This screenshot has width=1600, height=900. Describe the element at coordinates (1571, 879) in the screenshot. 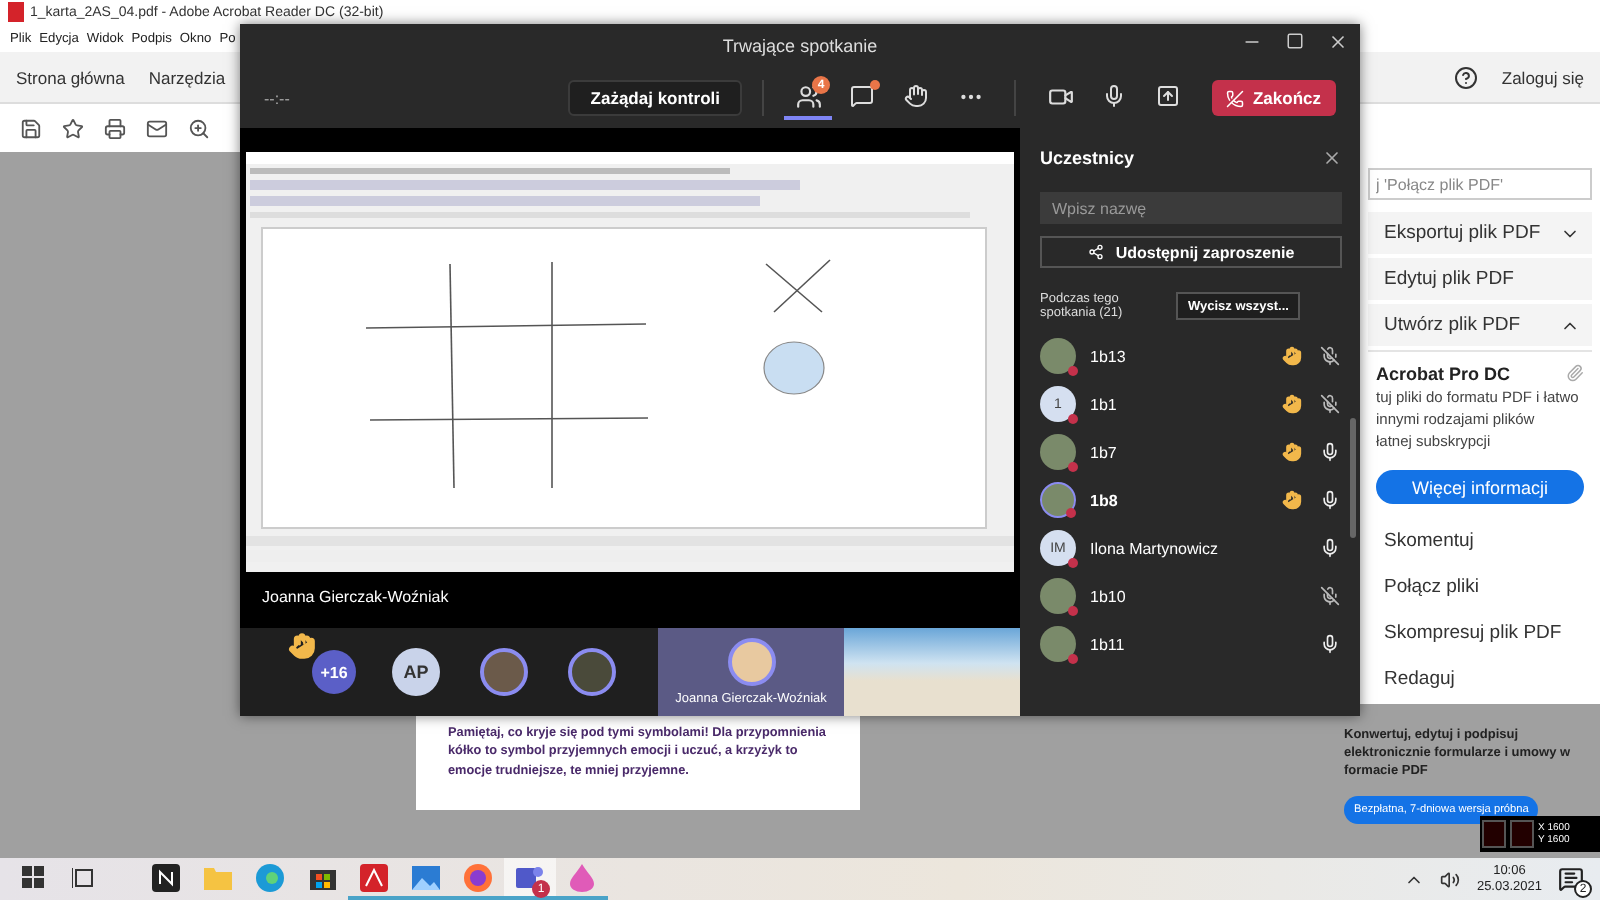

I see `notification-icon` at that location.